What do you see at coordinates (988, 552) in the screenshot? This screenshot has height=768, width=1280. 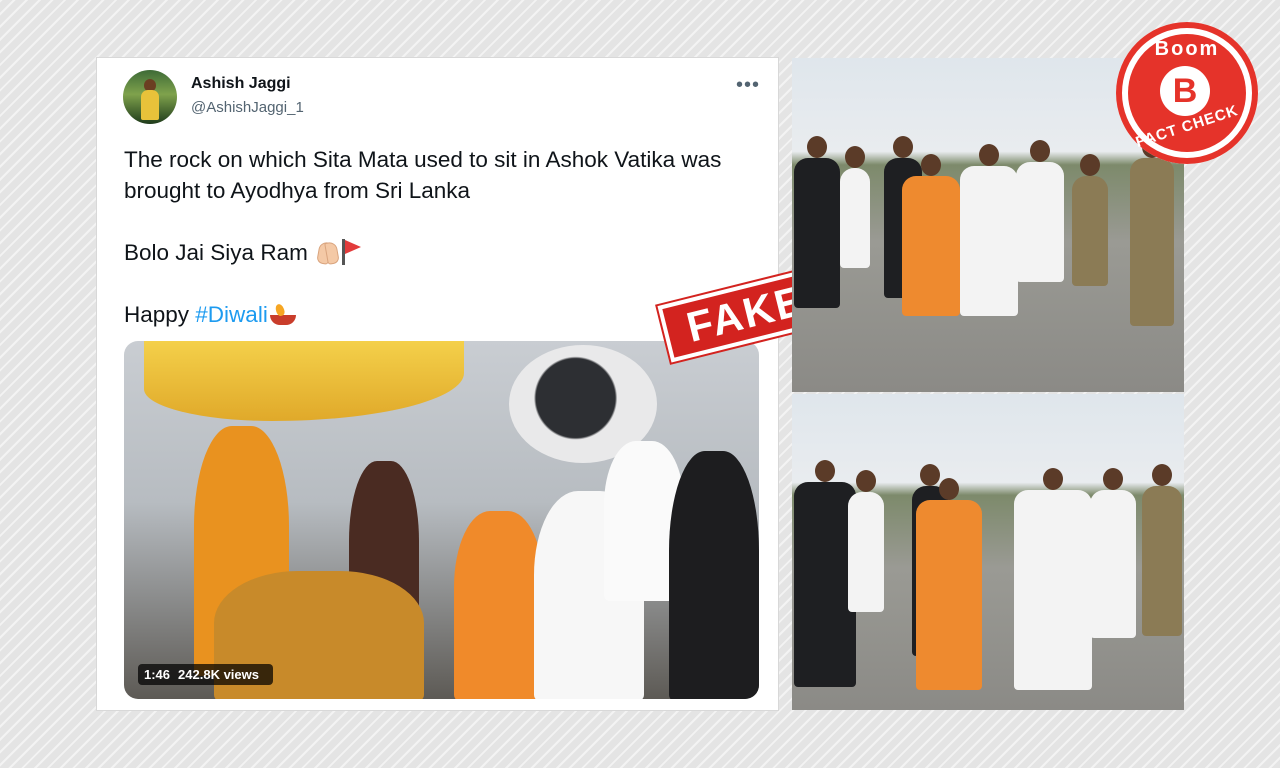 I see `photo-bottom` at bounding box center [988, 552].